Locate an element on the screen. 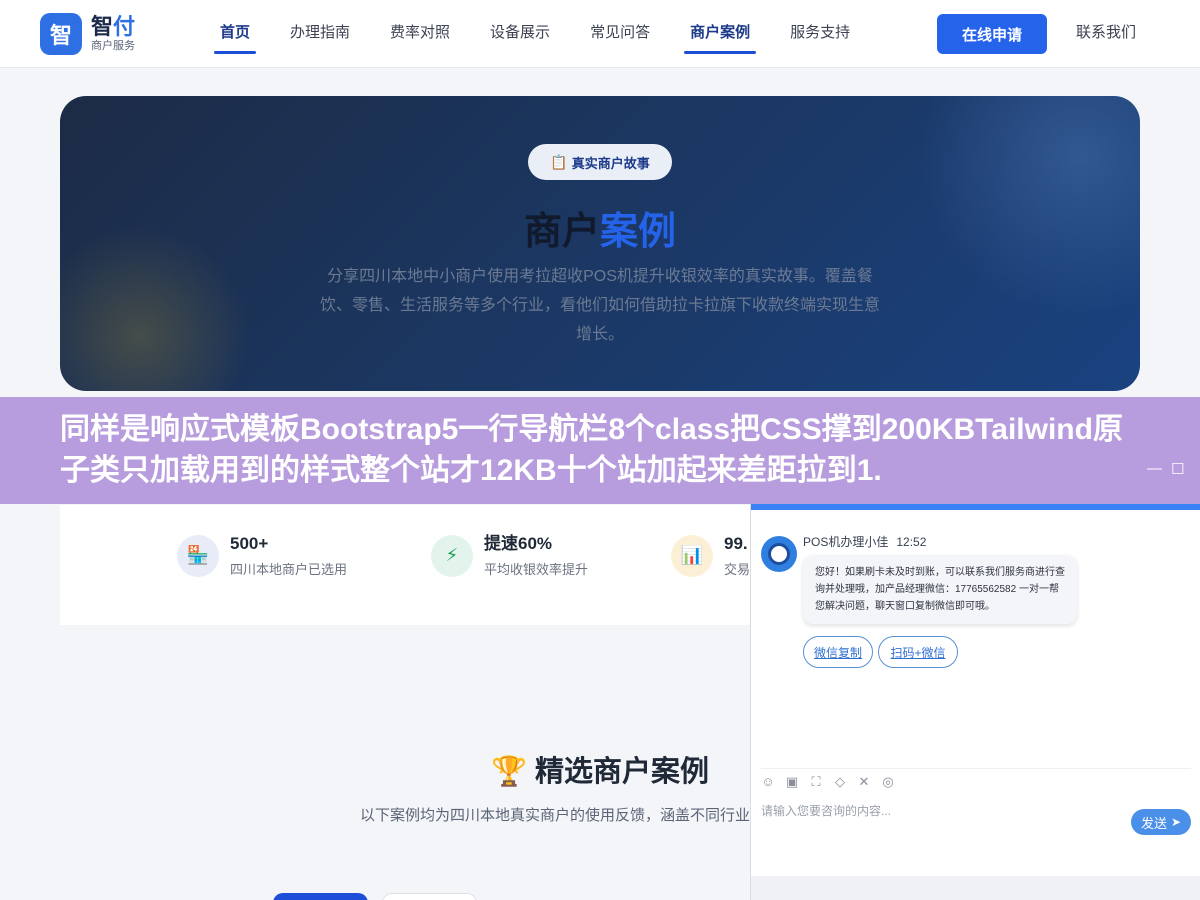 This screenshot has height=900, width=1200. logo-mark: 智 is located at coordinates (61, 34).